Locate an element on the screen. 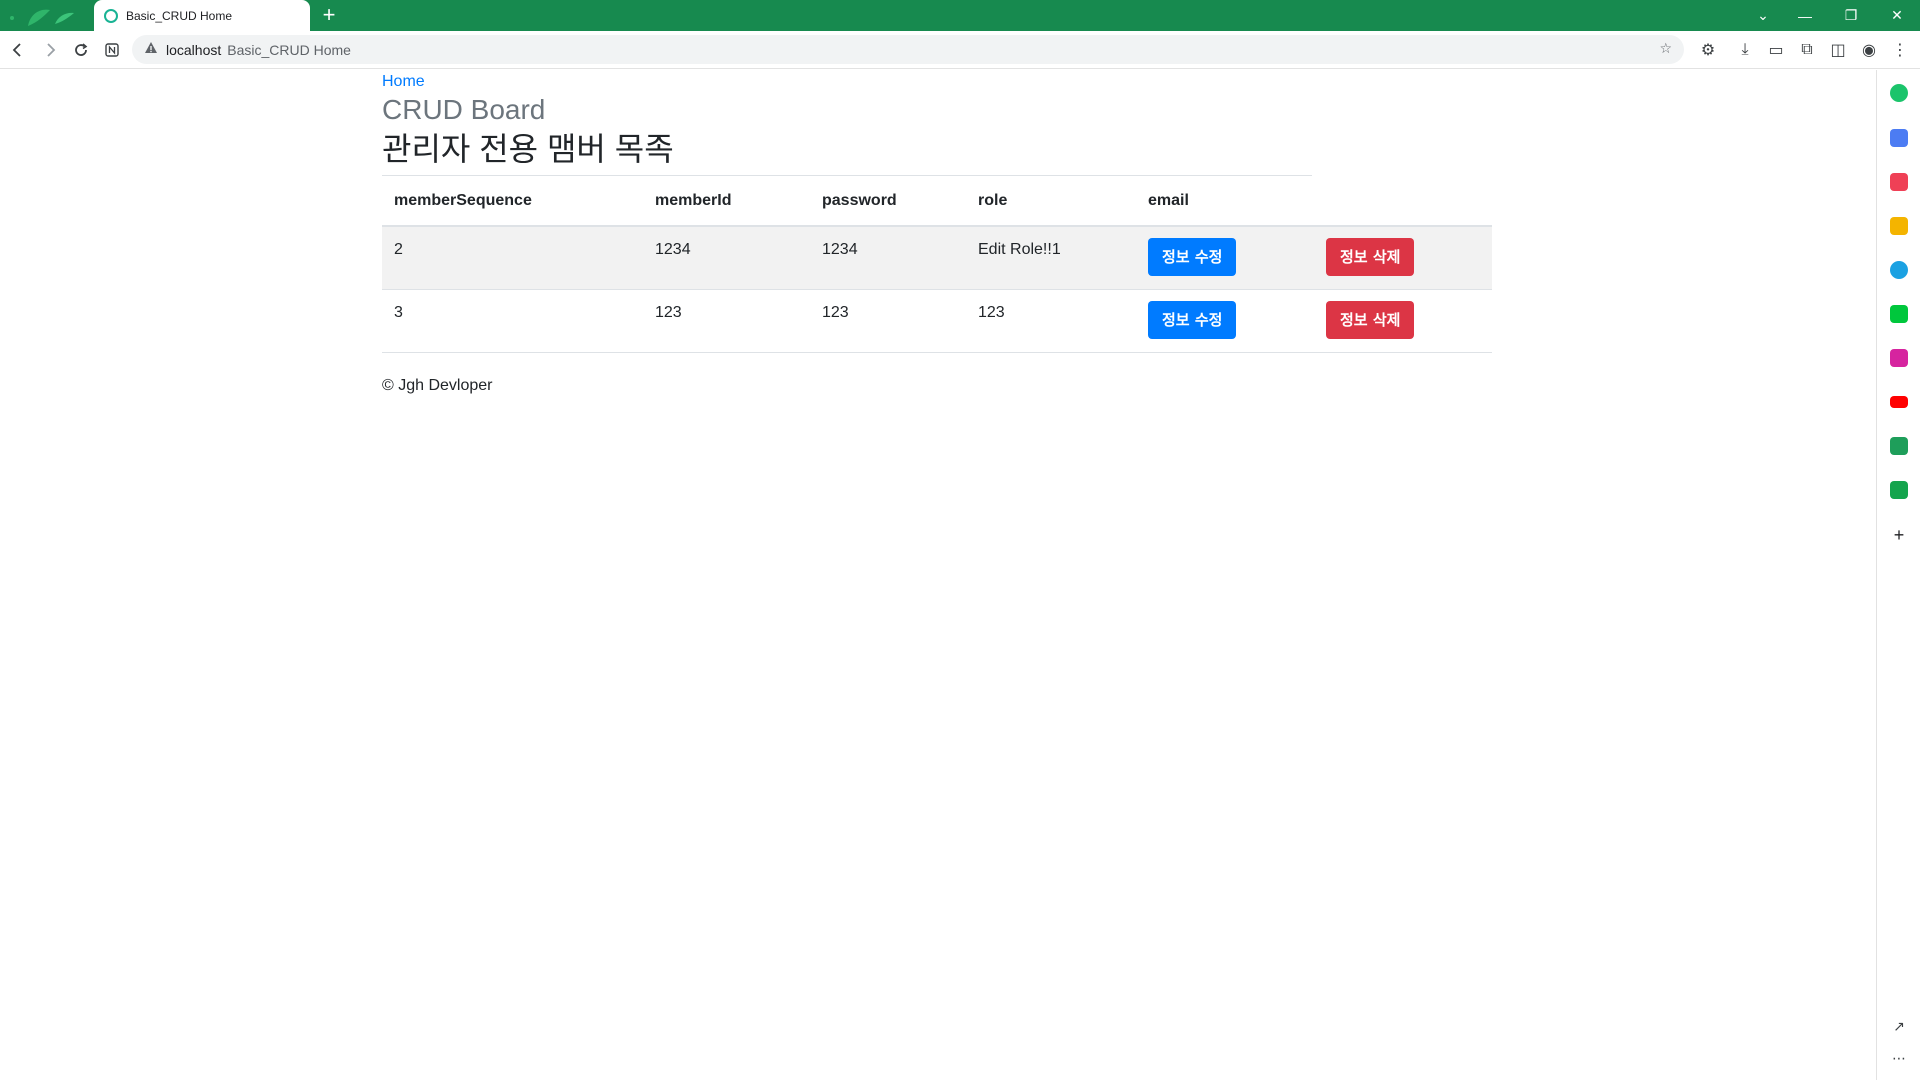  screenshot-icon: ⧉ is located at coordinates (1807, 50).